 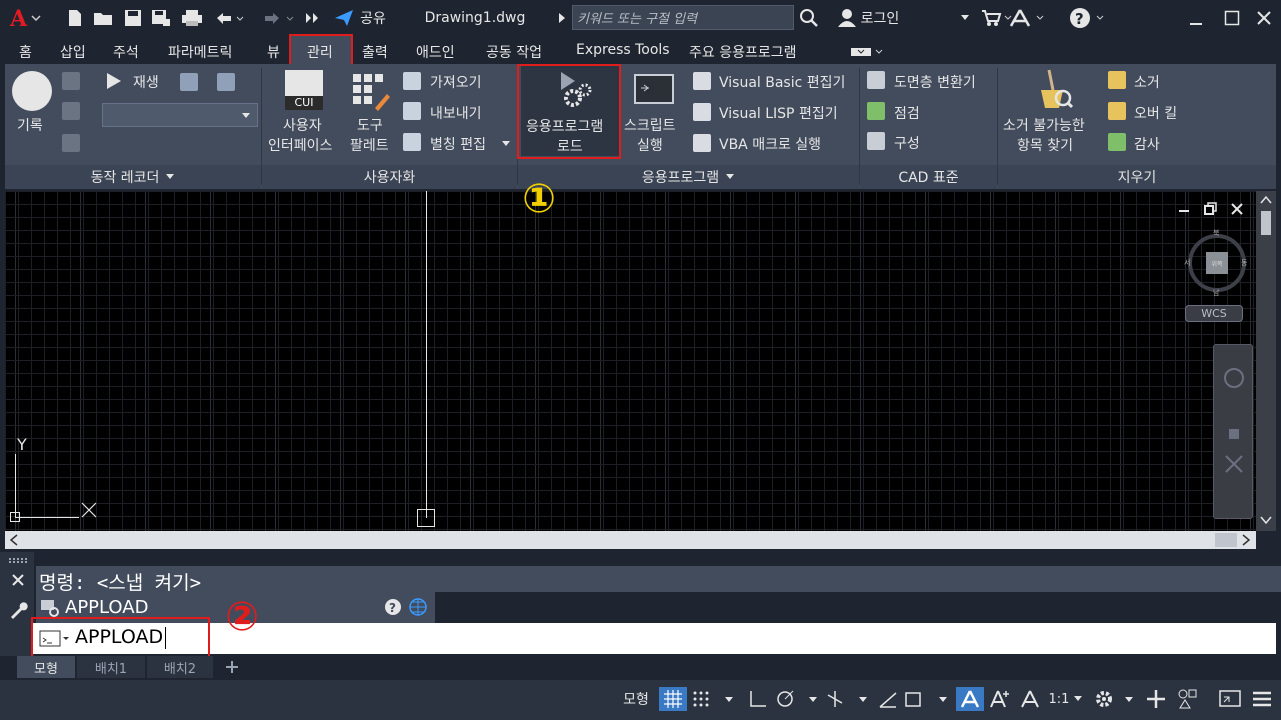 What do you see at coordinates (907, 143) in the screenshot?
I see `configure-label: 구성` at bounding box center [907, 143].